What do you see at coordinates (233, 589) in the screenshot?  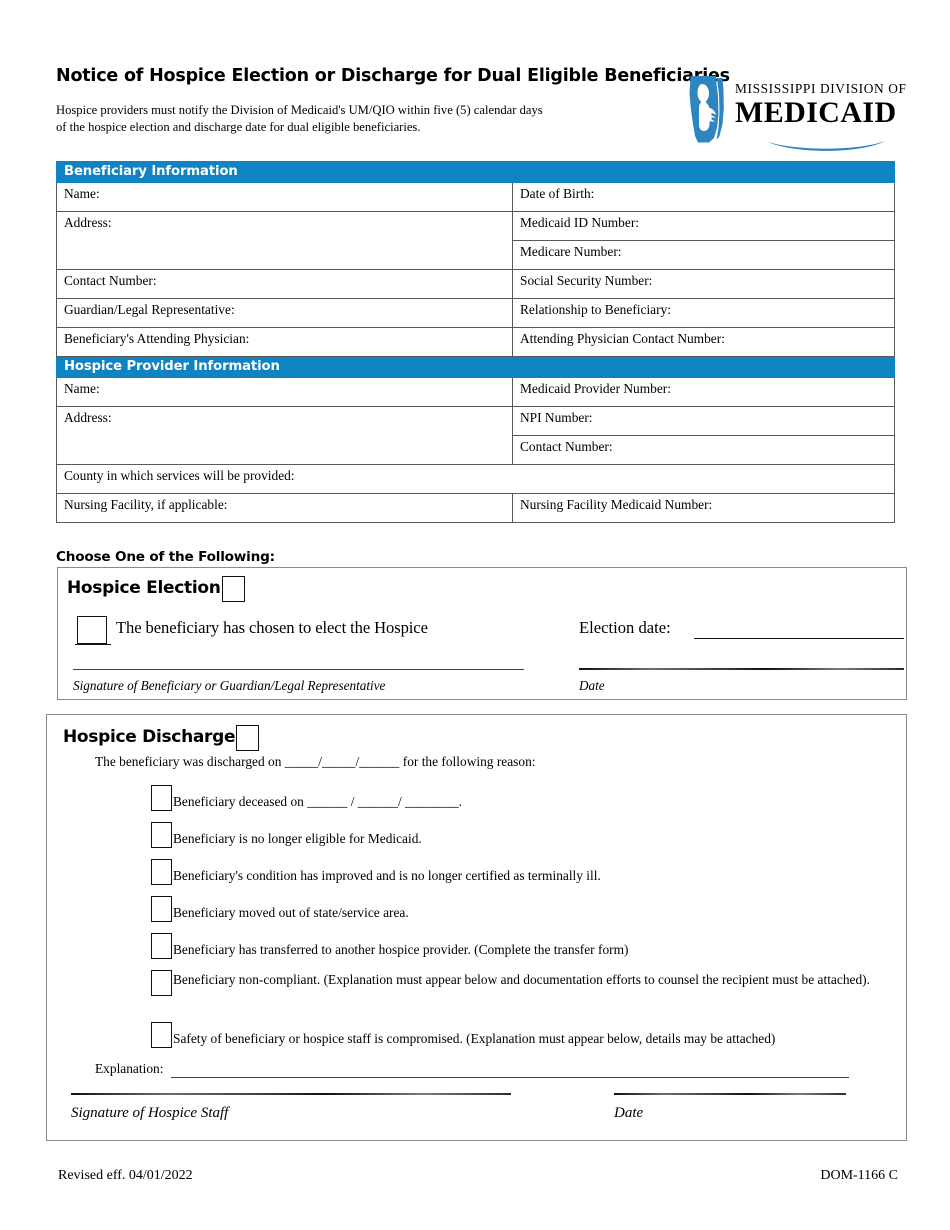 I see `hospice-election-checkbox` at bounding box center [233, 589].